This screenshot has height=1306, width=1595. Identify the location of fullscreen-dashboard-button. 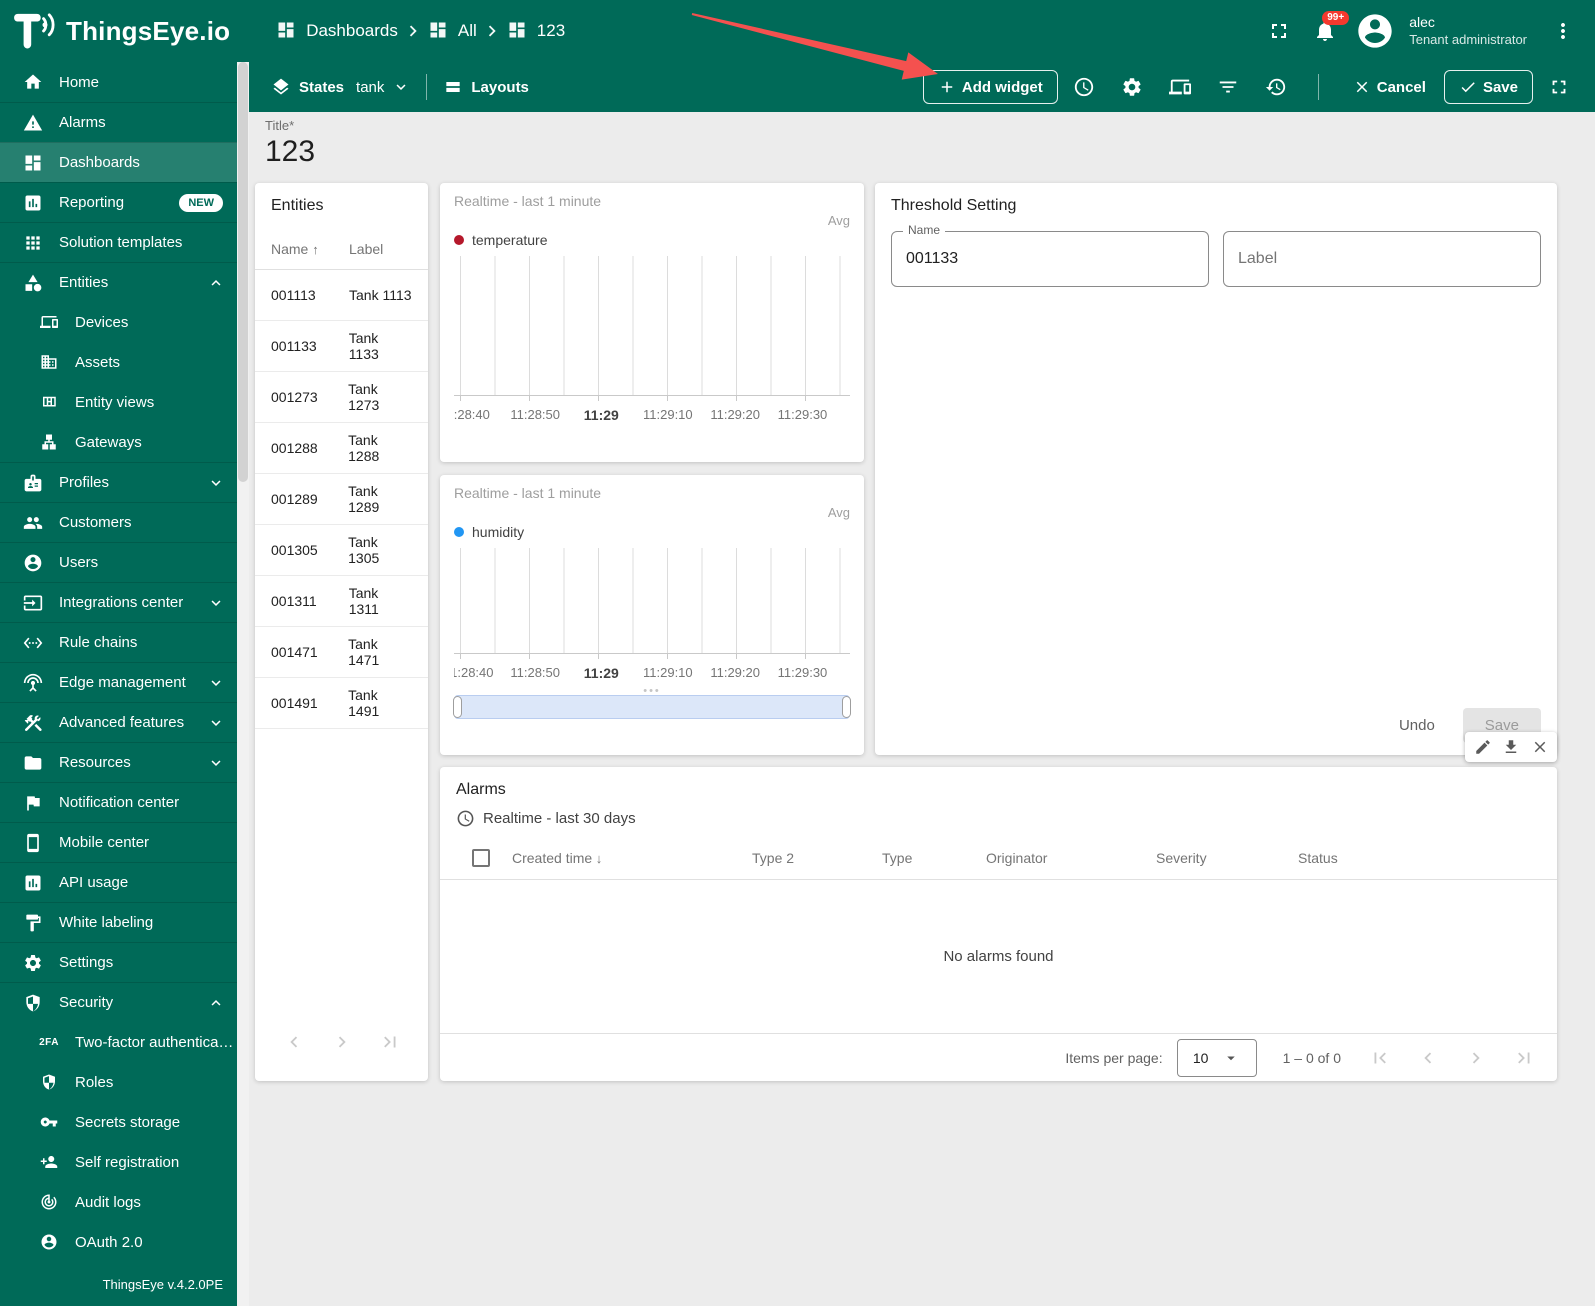
(1559, 87).